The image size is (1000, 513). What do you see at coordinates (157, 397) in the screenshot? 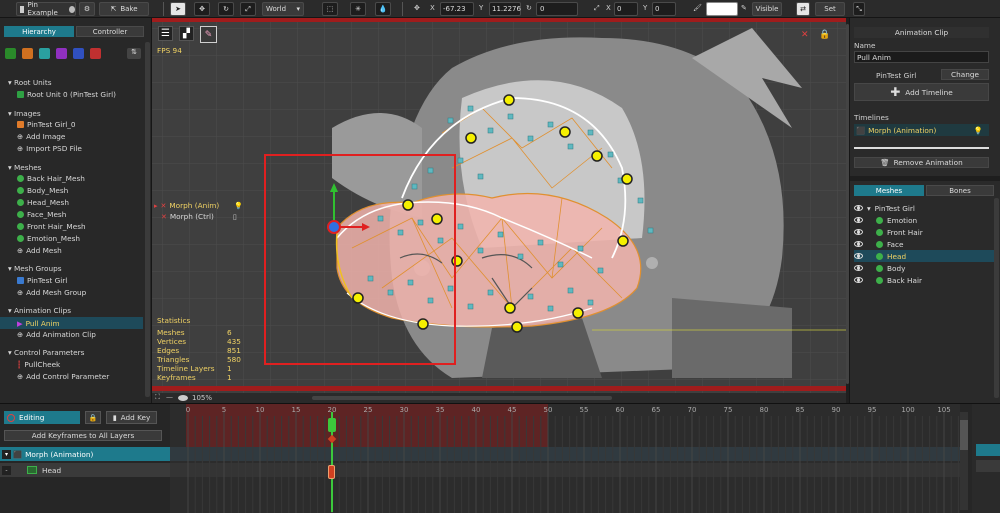
I see `fit-icon: ⛶` at bounding box center [157, 397].